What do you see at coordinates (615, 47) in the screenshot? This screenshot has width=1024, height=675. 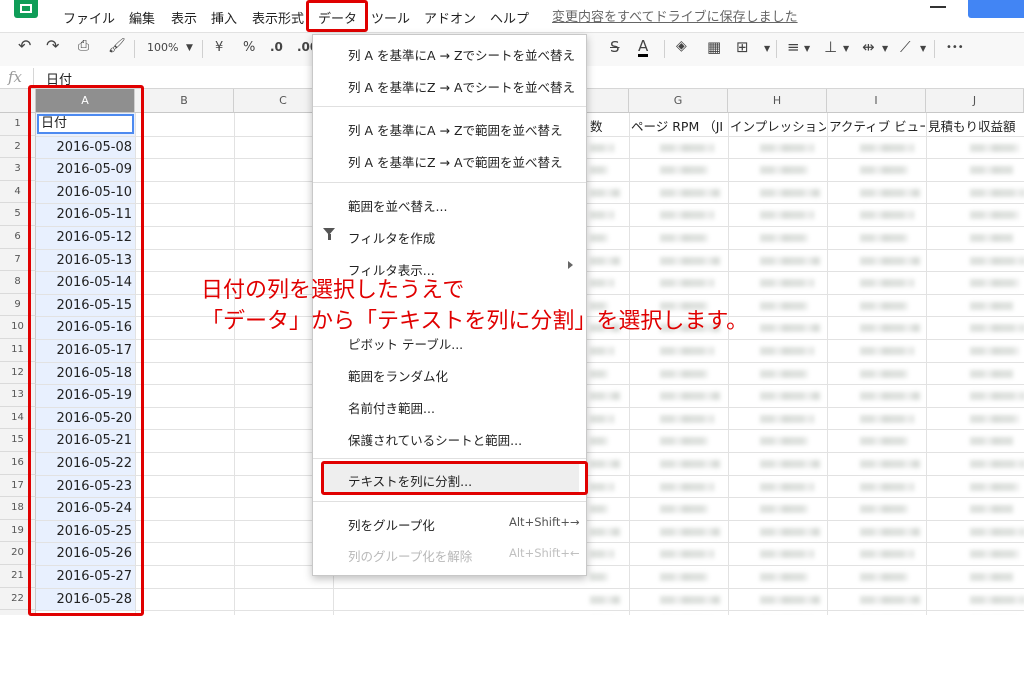 I see `strikethrough-icon: S` at bounding box center [615, 47].